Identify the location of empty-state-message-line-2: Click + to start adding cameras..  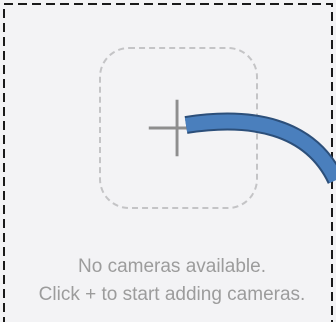
(172, 294).